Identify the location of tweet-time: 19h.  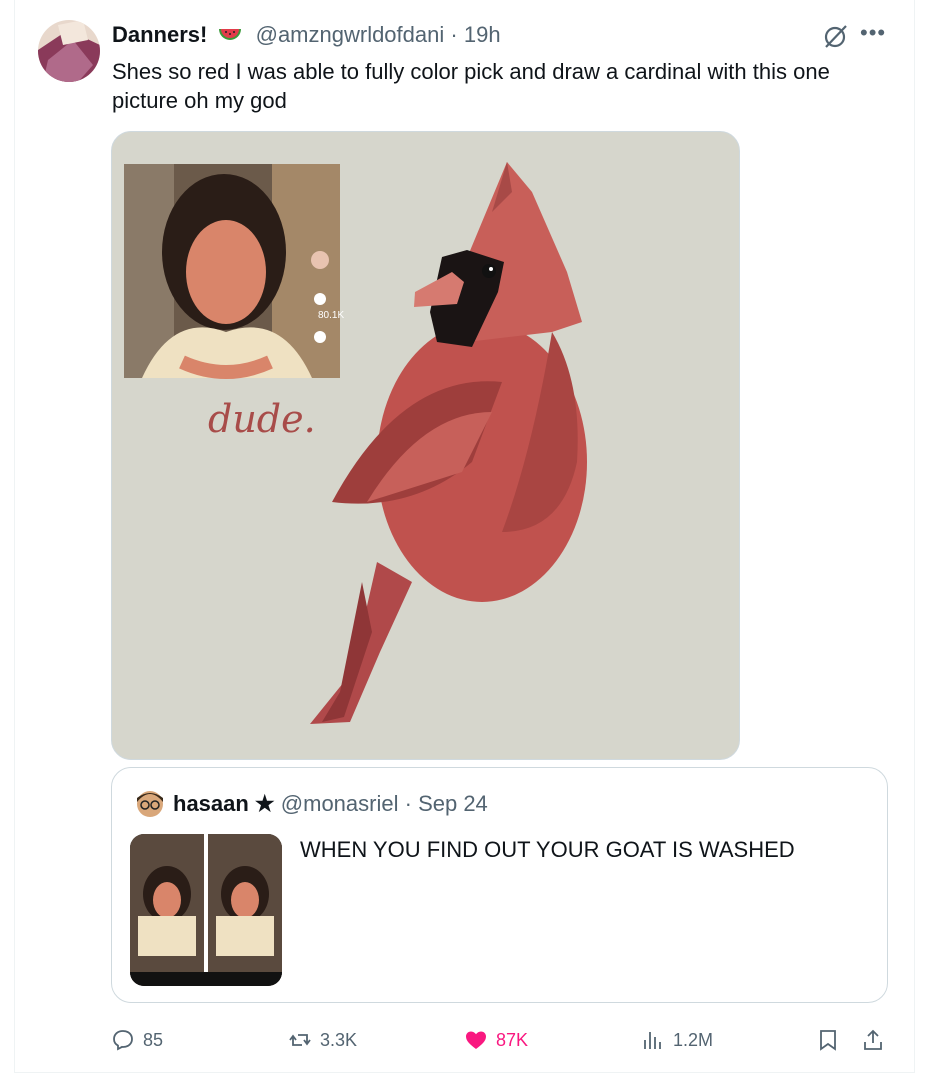
(482, 34).